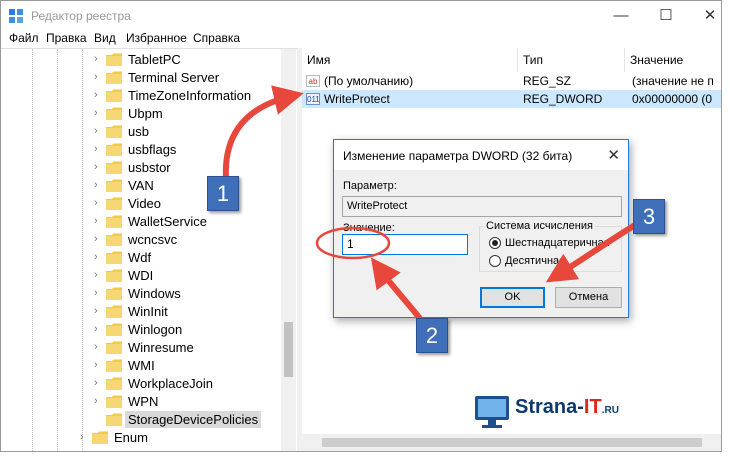 This screenshot has height=463, width=730. I want to click on tree-item-label: usbflags, so click(152, 149).